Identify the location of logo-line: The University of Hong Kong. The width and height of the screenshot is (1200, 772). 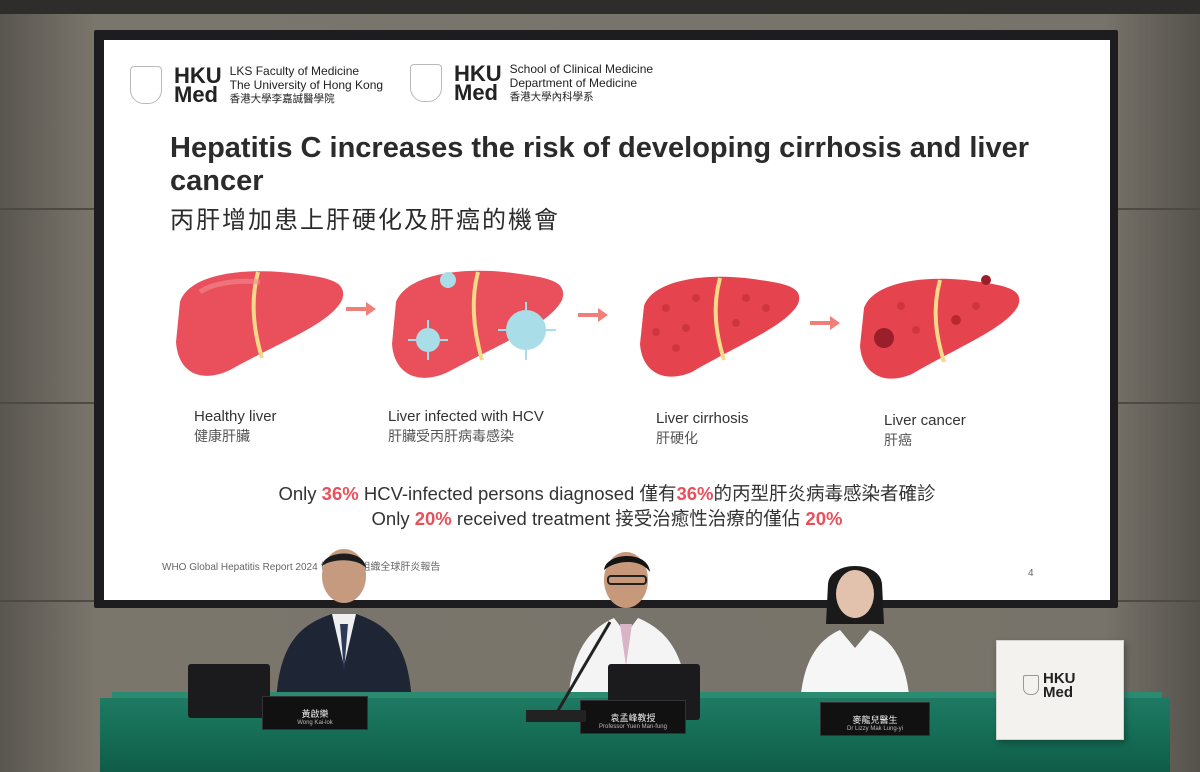
(306, 85).